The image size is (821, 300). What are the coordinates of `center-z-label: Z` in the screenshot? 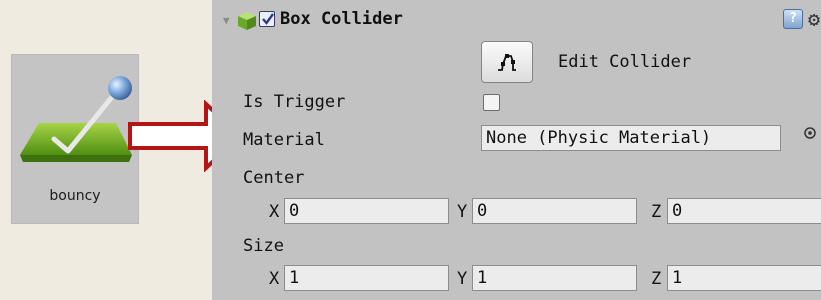 It's located at (656, 212).